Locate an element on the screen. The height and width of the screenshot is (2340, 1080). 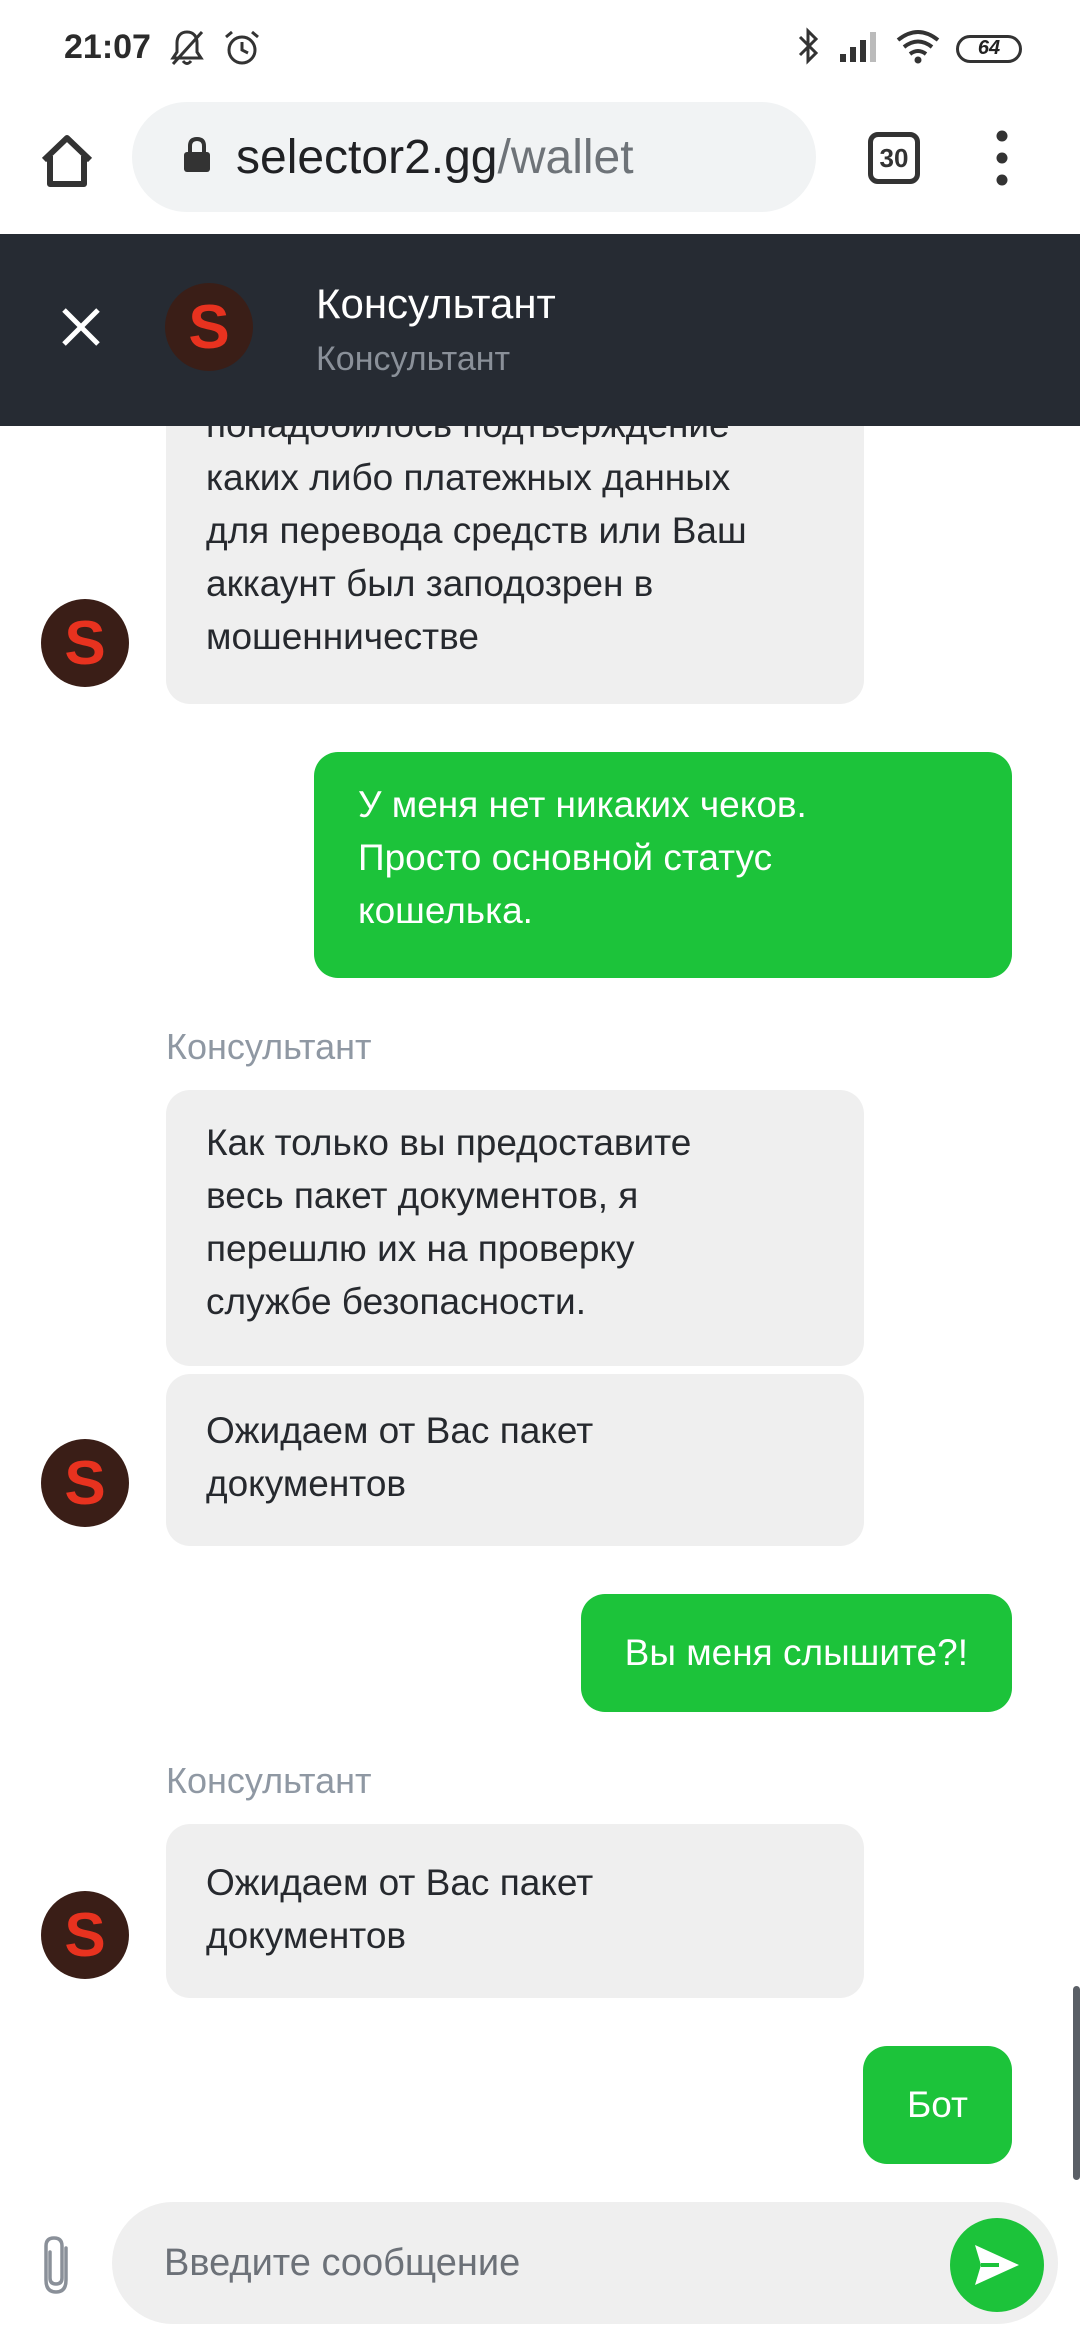
send-icon is located at coordinates (997, 2265).